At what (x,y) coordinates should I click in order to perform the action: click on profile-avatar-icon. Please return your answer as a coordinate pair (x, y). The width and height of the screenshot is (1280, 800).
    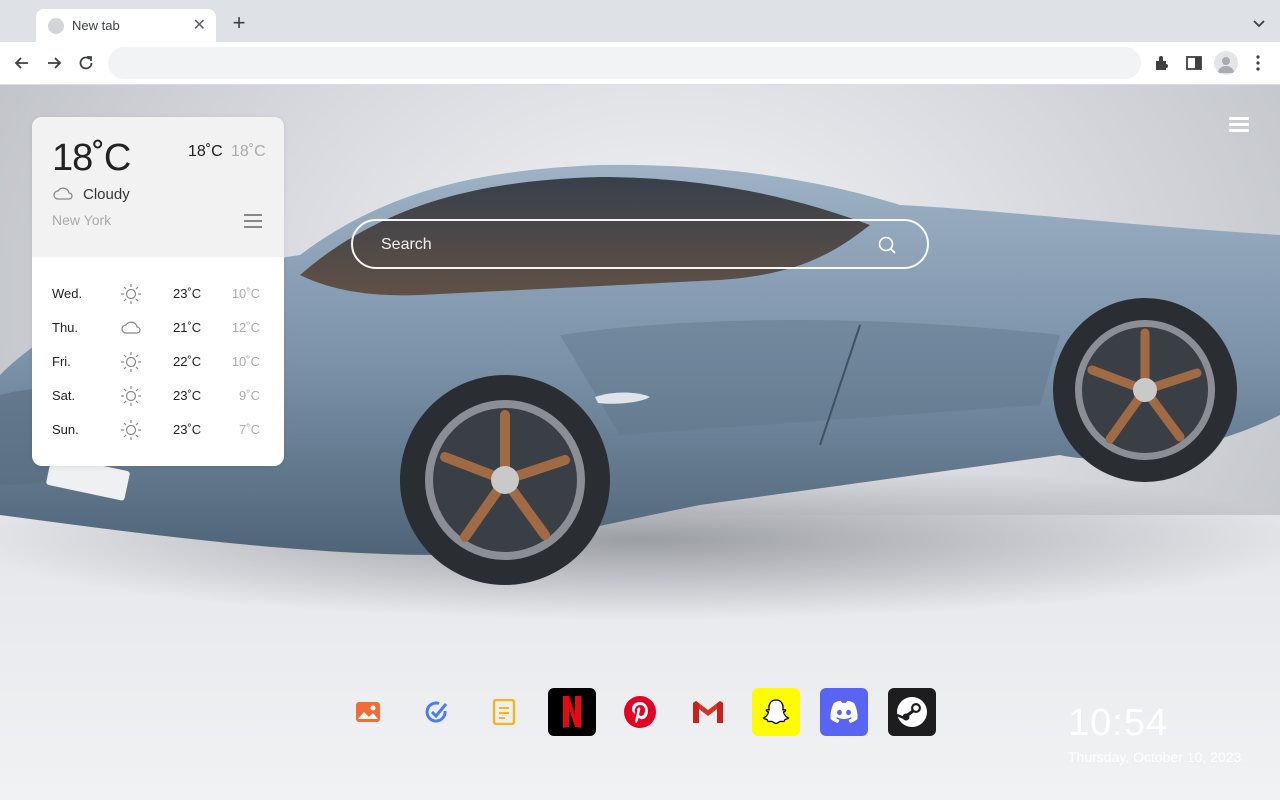
    Looking at the image, I should click on (1226, 63).